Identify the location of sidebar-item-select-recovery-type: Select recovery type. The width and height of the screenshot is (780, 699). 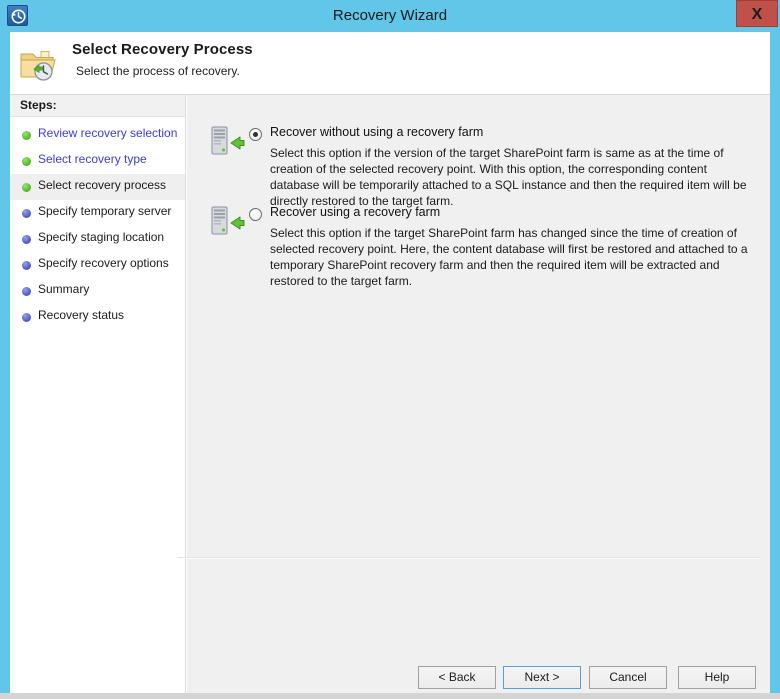
(97, 161).